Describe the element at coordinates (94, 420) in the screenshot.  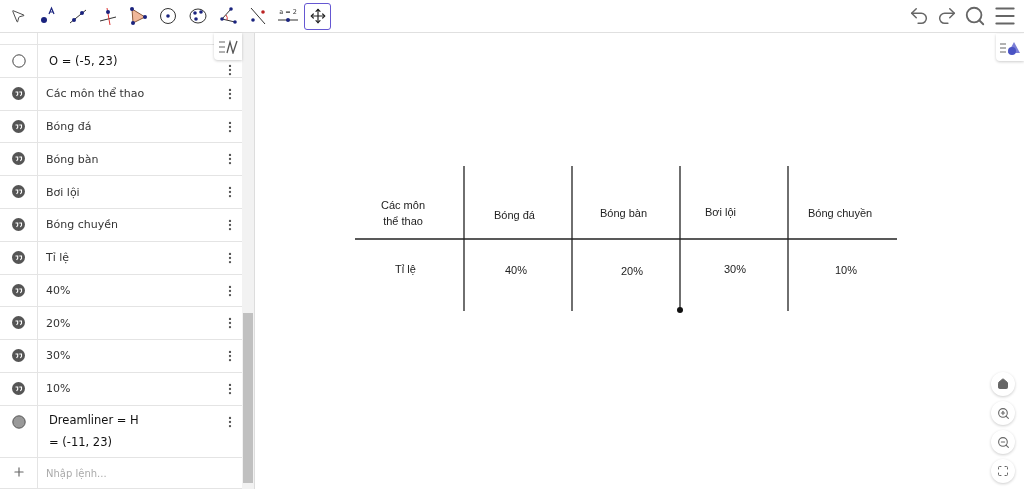
I see `algebra-definition: Dreamliner = H` at that location.